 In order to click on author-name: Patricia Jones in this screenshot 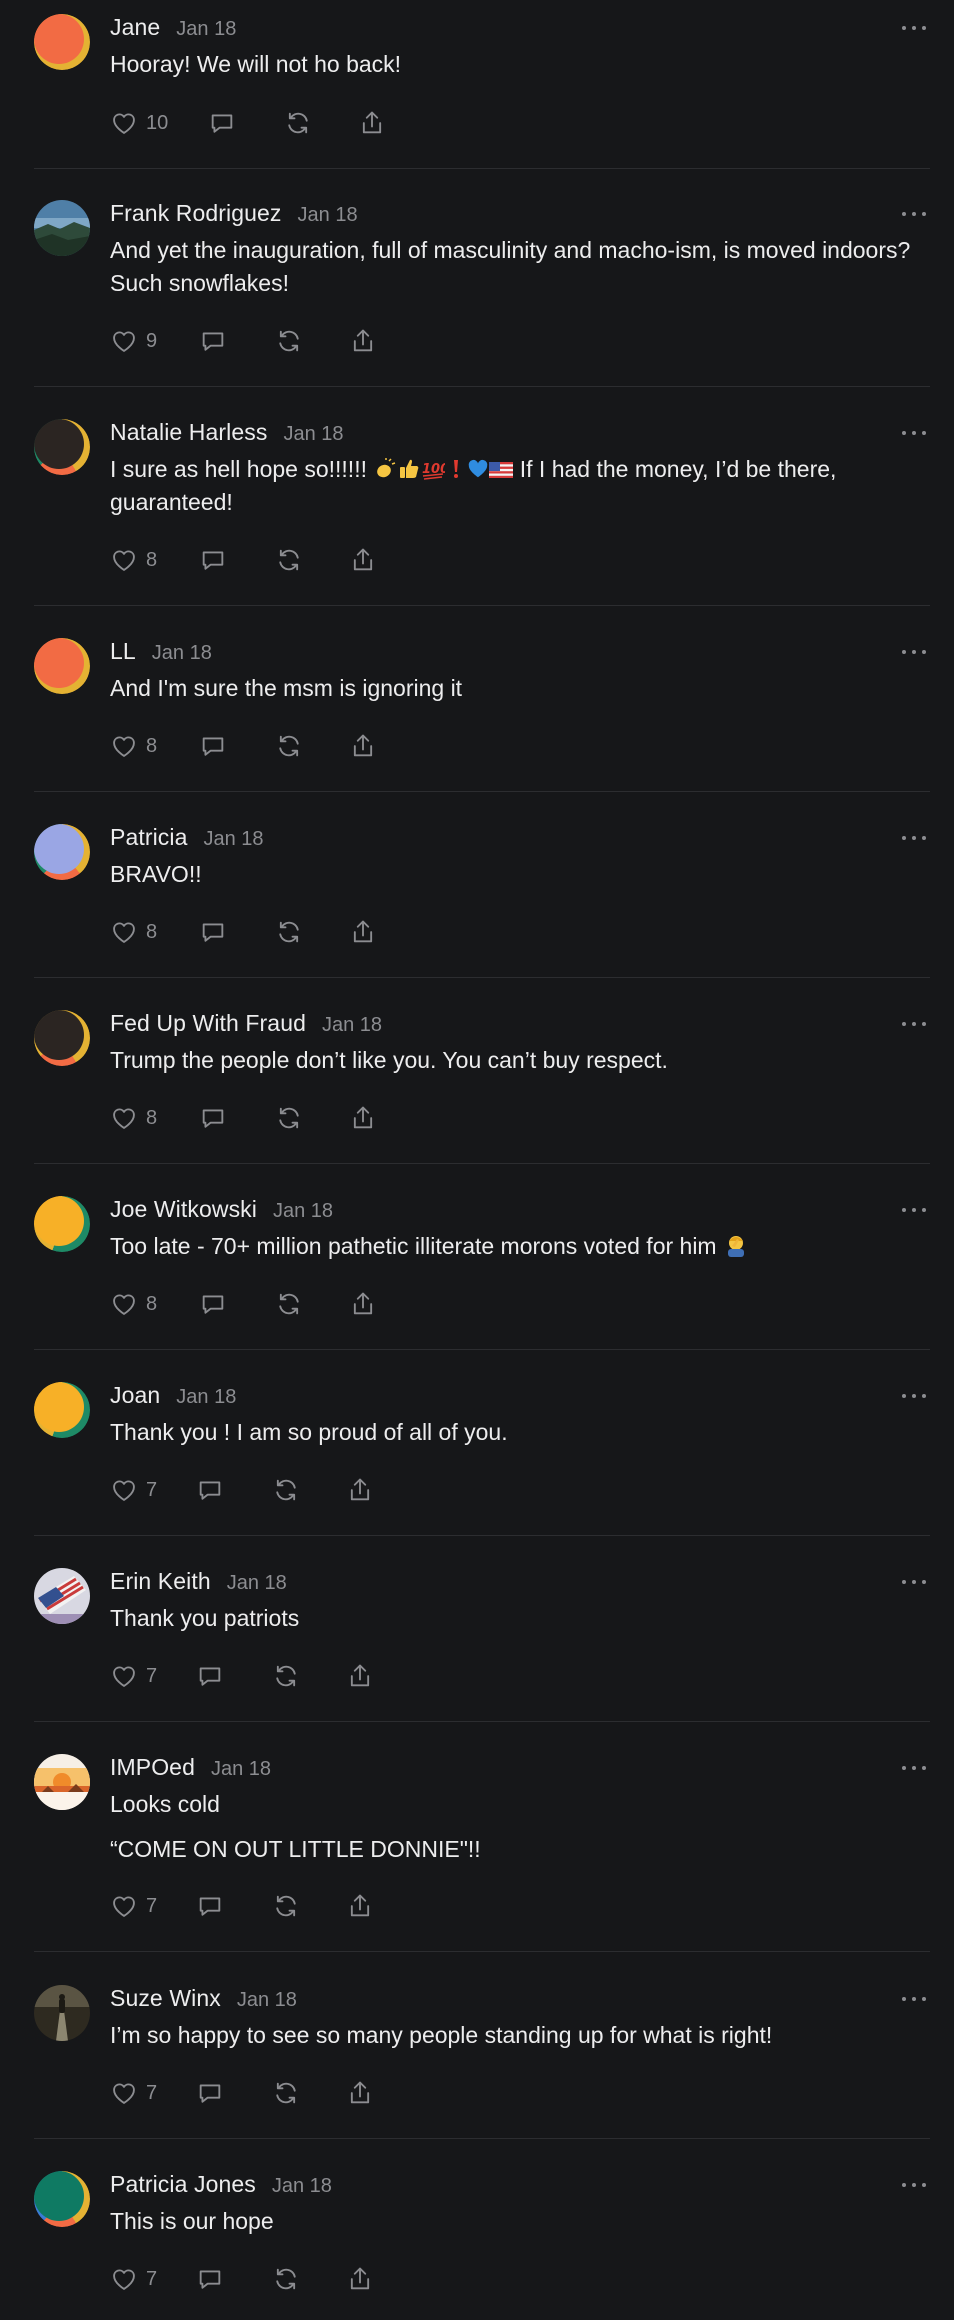, I will do `click(183, 2184)`.